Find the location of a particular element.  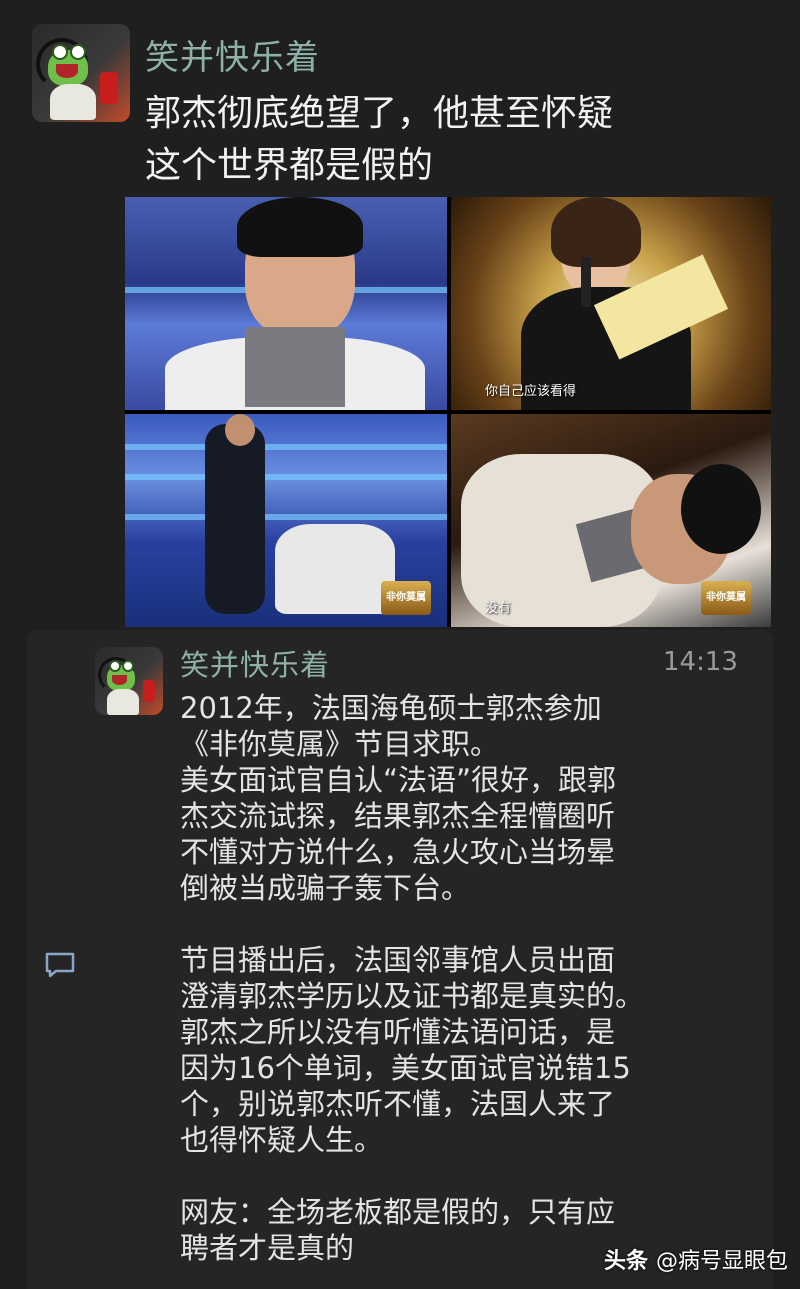

post-text: 郭杰彻底绝望了，他甚至怀疑 这个世界都是假的 is located at coordinates (455, 140).